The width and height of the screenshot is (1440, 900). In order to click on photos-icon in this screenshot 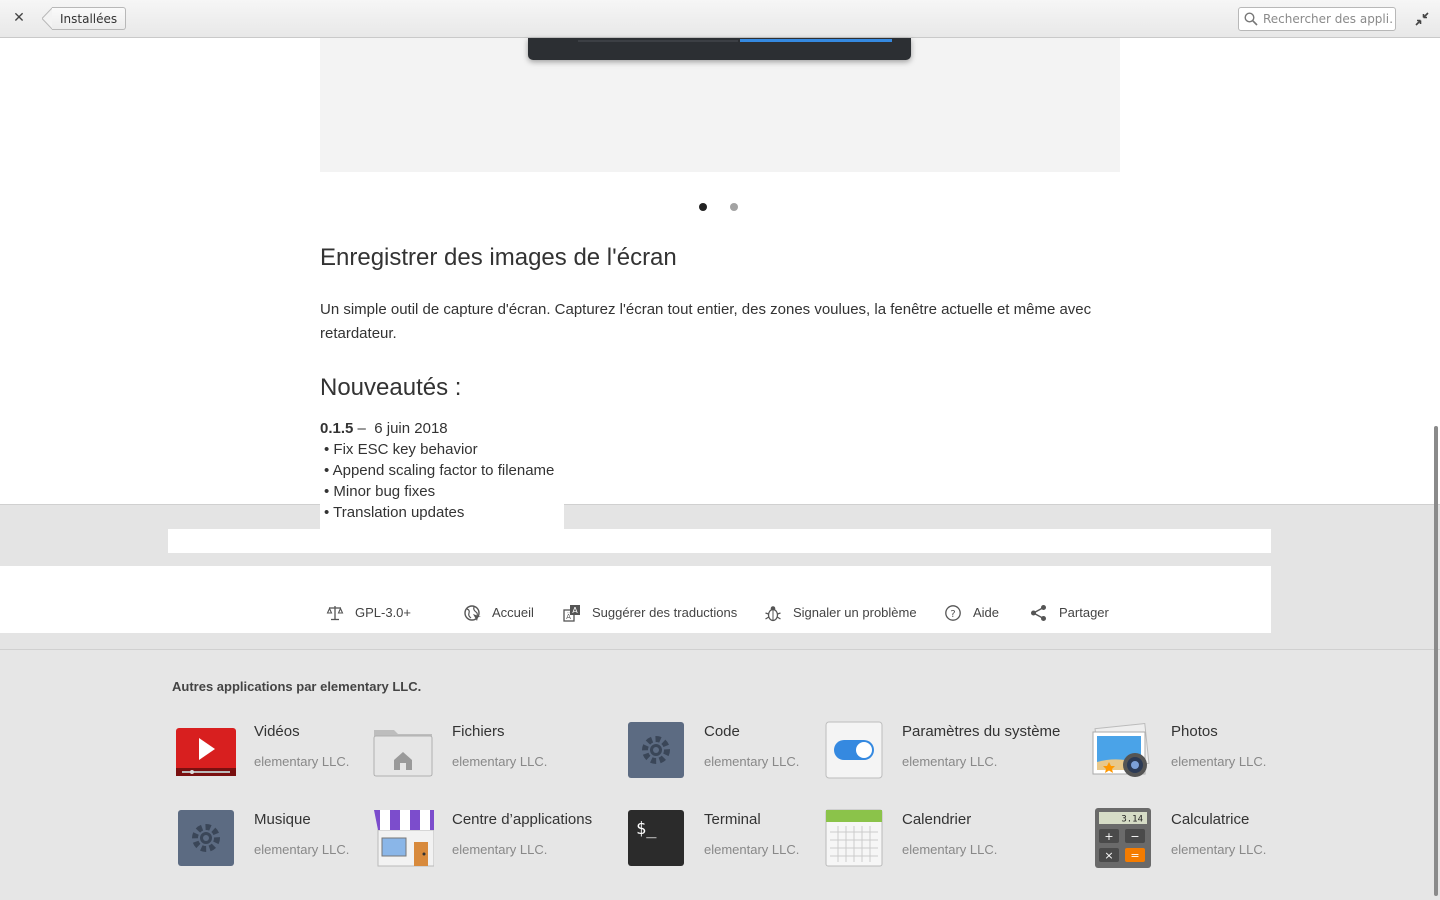, I will do `click(1121, 749)`.